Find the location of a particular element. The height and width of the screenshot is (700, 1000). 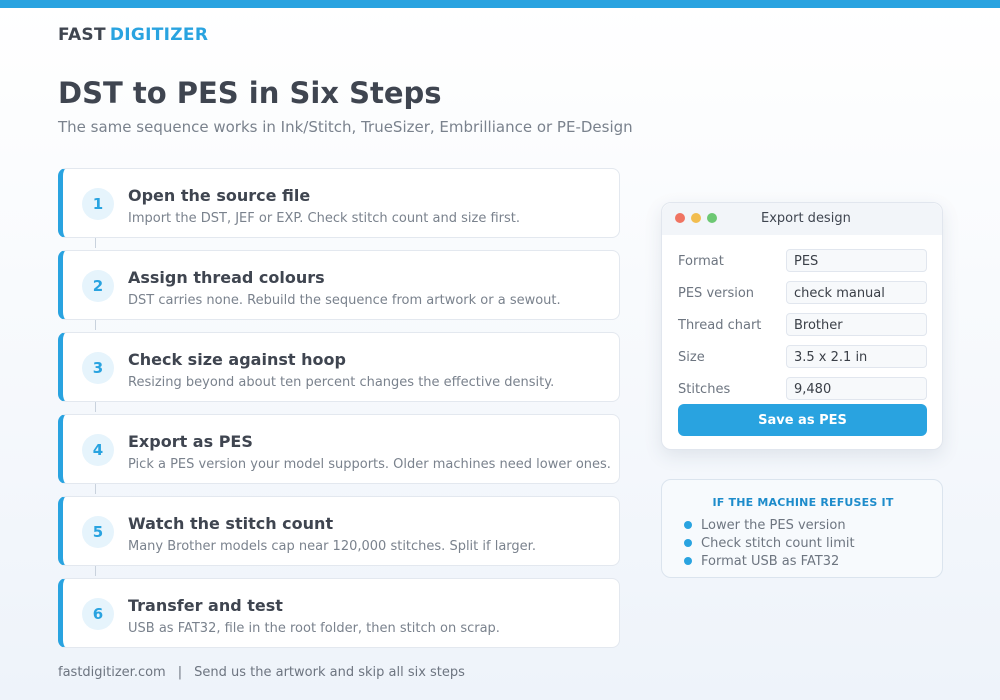

list-item: Lower the PES version is located at coordinates (765, 525).